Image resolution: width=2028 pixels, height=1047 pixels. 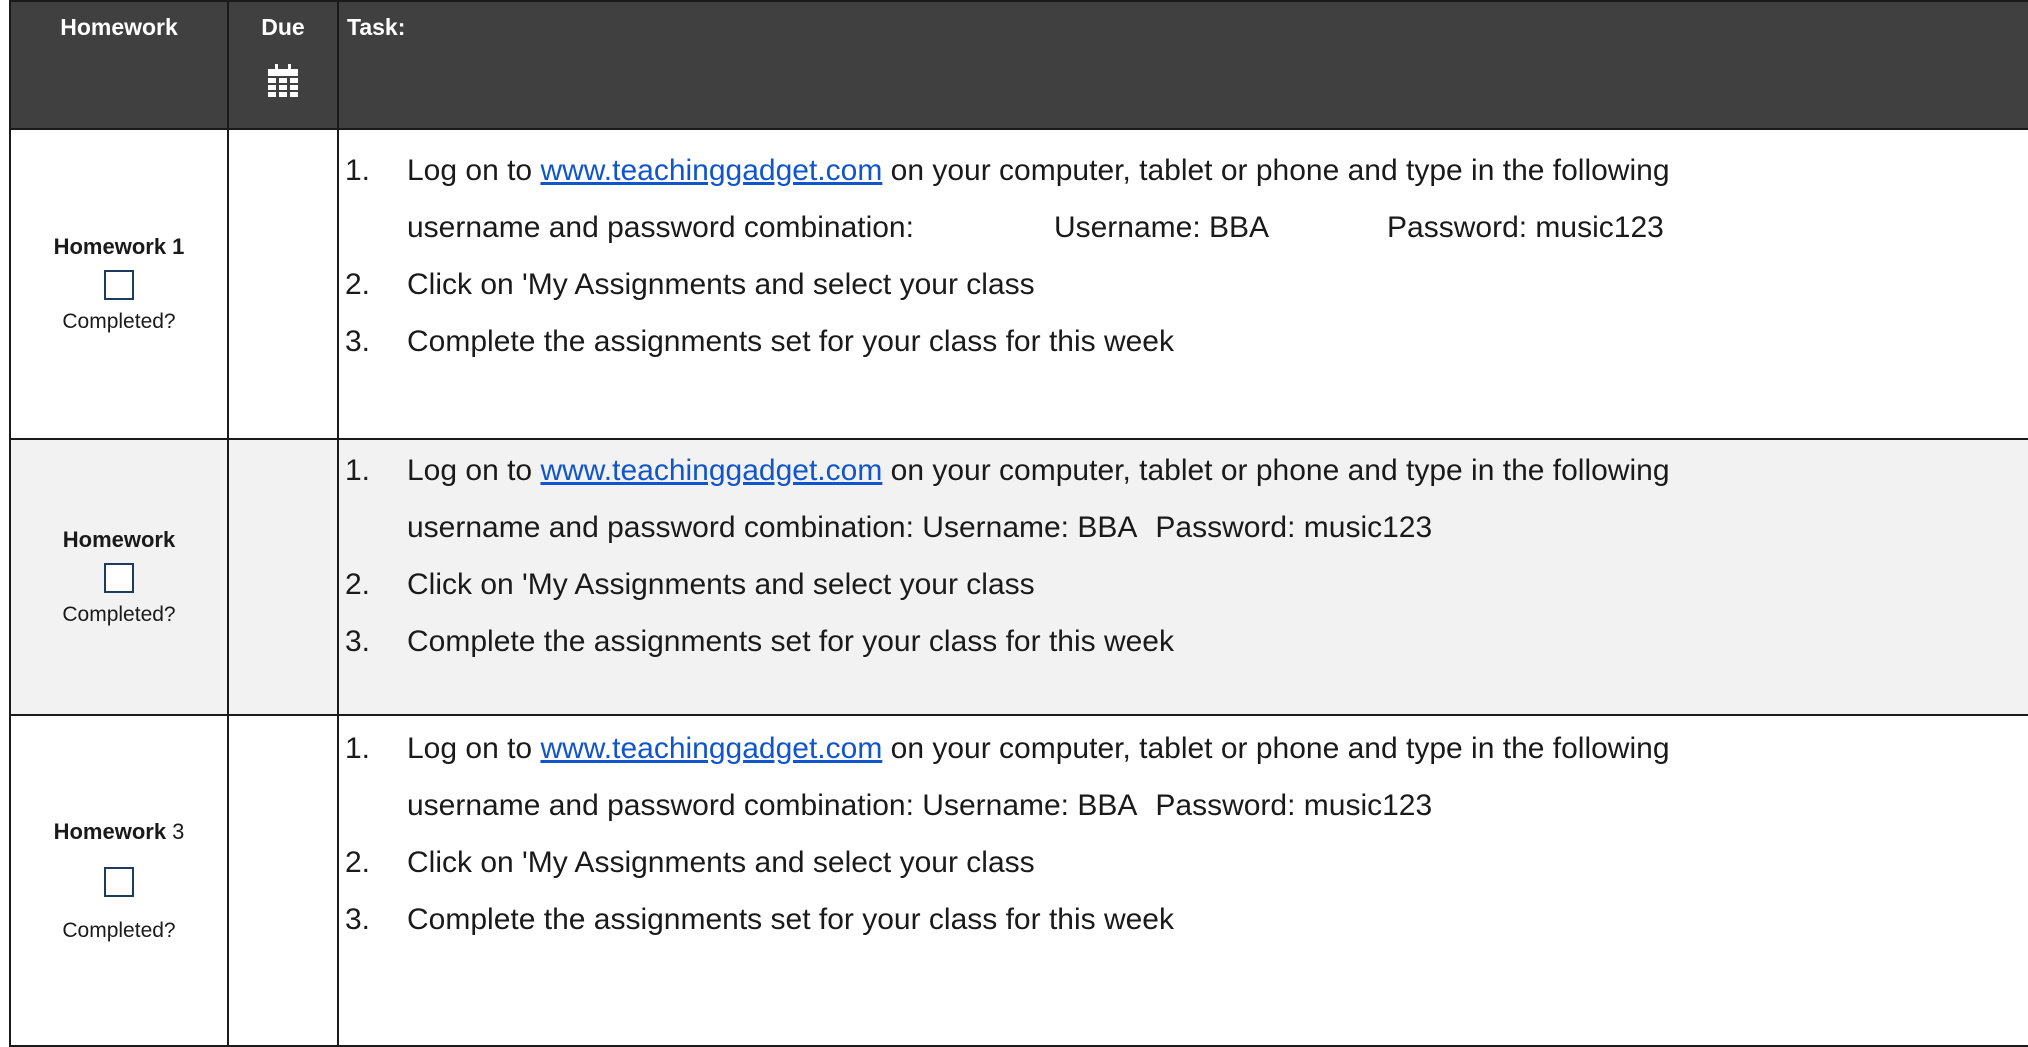 What do you see at coordinates (1182, 65) in the screenshot?
I see `header-task: Task:` at bounding box center [1182, 65].